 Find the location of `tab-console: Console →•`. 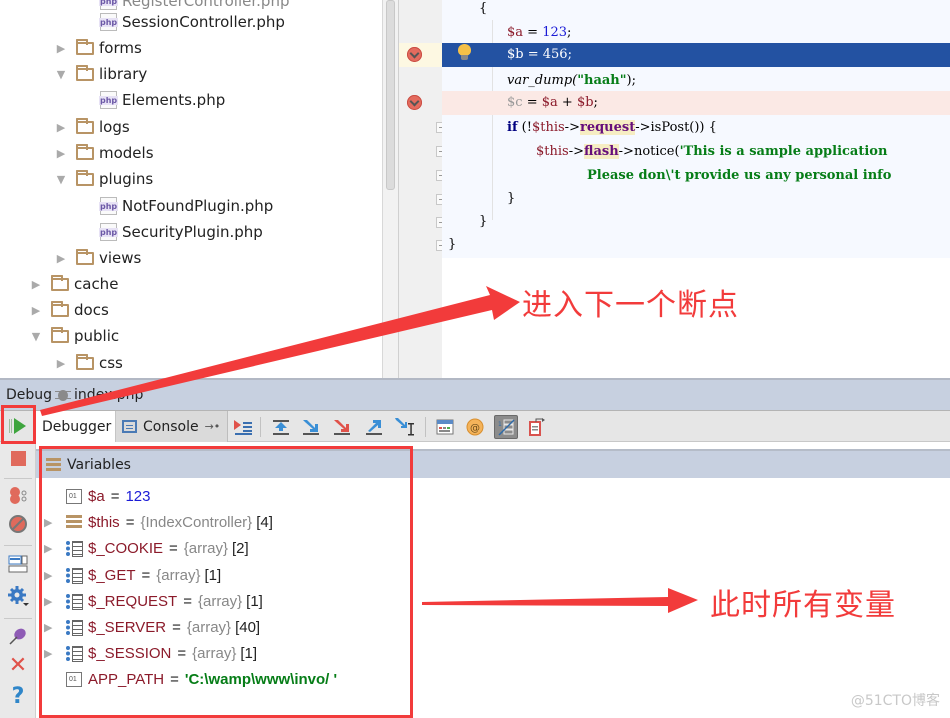

tab-console: Console →• is located at coordinates (172, 426).